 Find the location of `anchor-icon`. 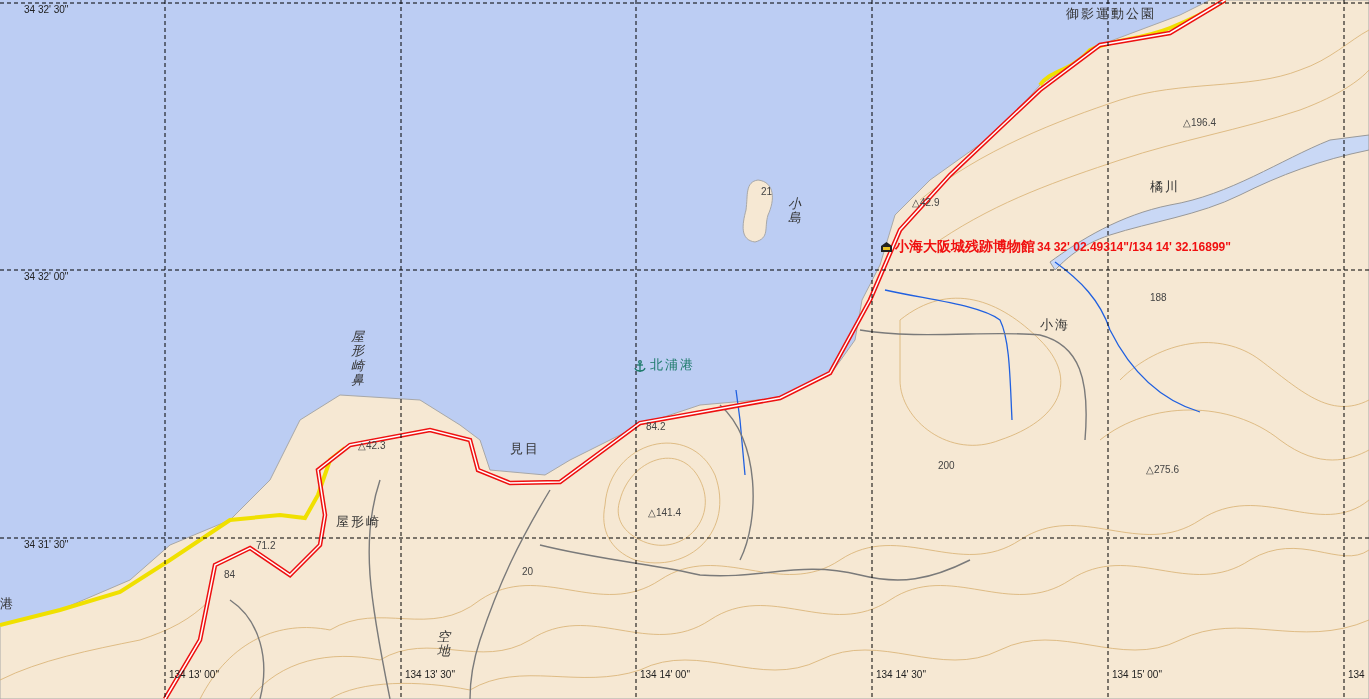

anchor-icon is located at coordinates (640, 366).